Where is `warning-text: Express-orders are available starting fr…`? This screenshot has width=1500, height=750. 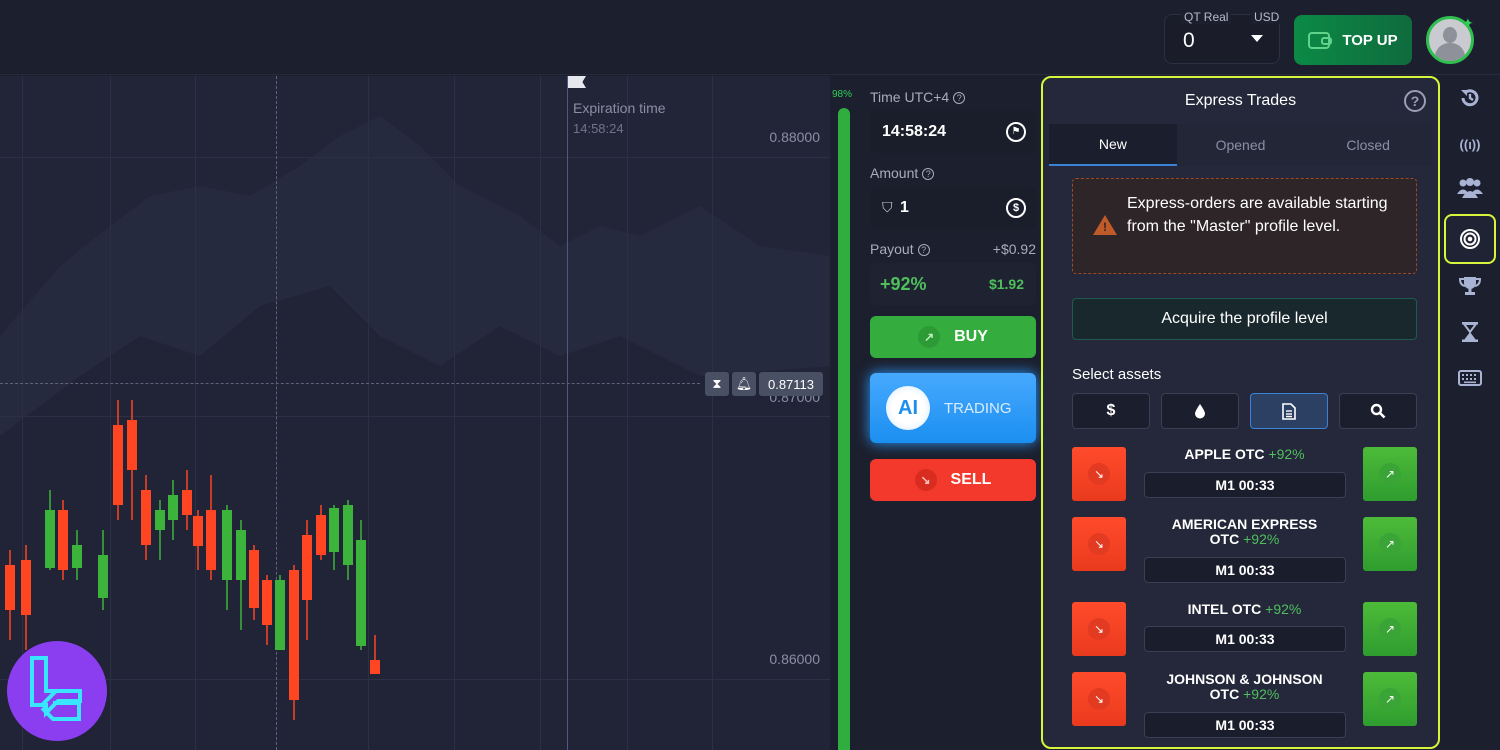 warning-text: Express-orders are available starting fr… is located at coordinates (1257, 215).